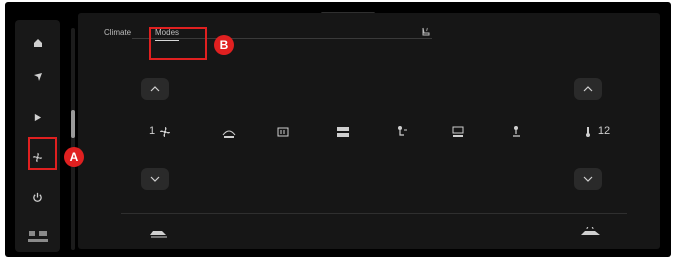 The height and width of the screenshot is (259, 675). I want to click on brand-logo-icon, so click(37, 236).